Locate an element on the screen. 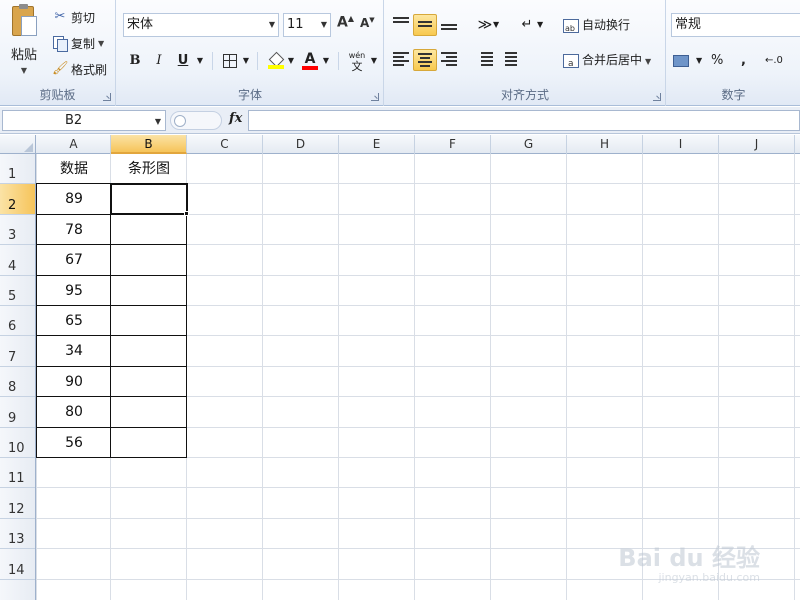 This screenshot has height=600, width=800. select-all-button is located at coordinates (18, 144).